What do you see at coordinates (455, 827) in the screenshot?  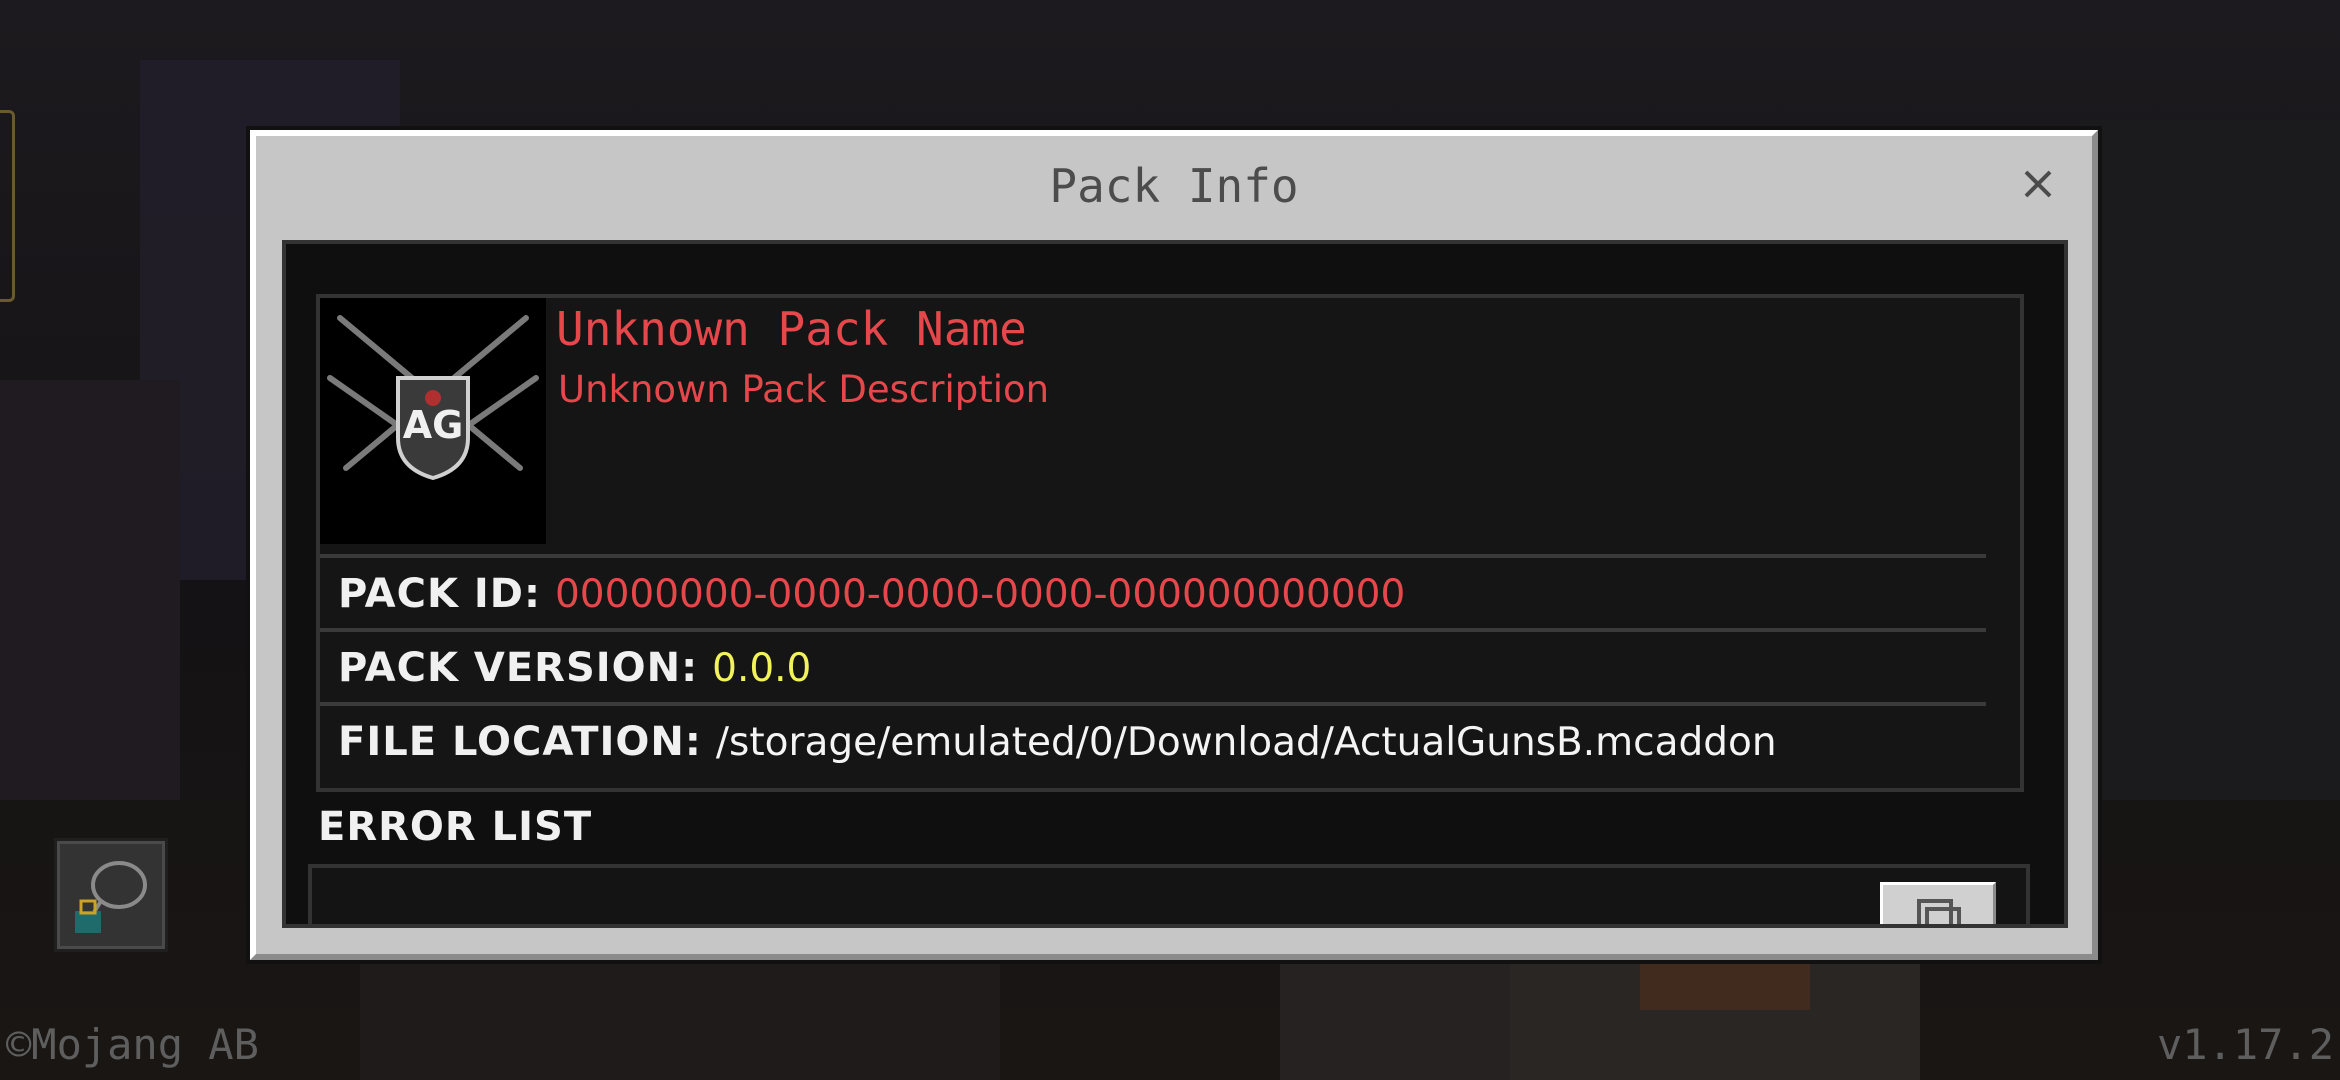 I see `error-list-heading: ERROR LIST` at bounding box center [455, 827].